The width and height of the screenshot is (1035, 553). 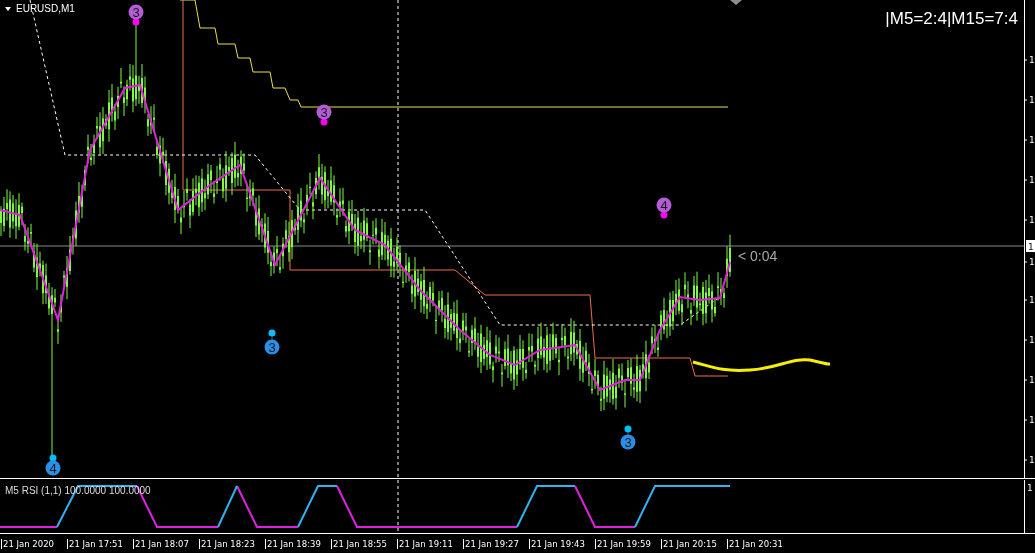 What do you see at coordinates (562, 543) in the screenshot?
I see `time-label: 21 Jan 19:43` at bounding box center [562, 543].